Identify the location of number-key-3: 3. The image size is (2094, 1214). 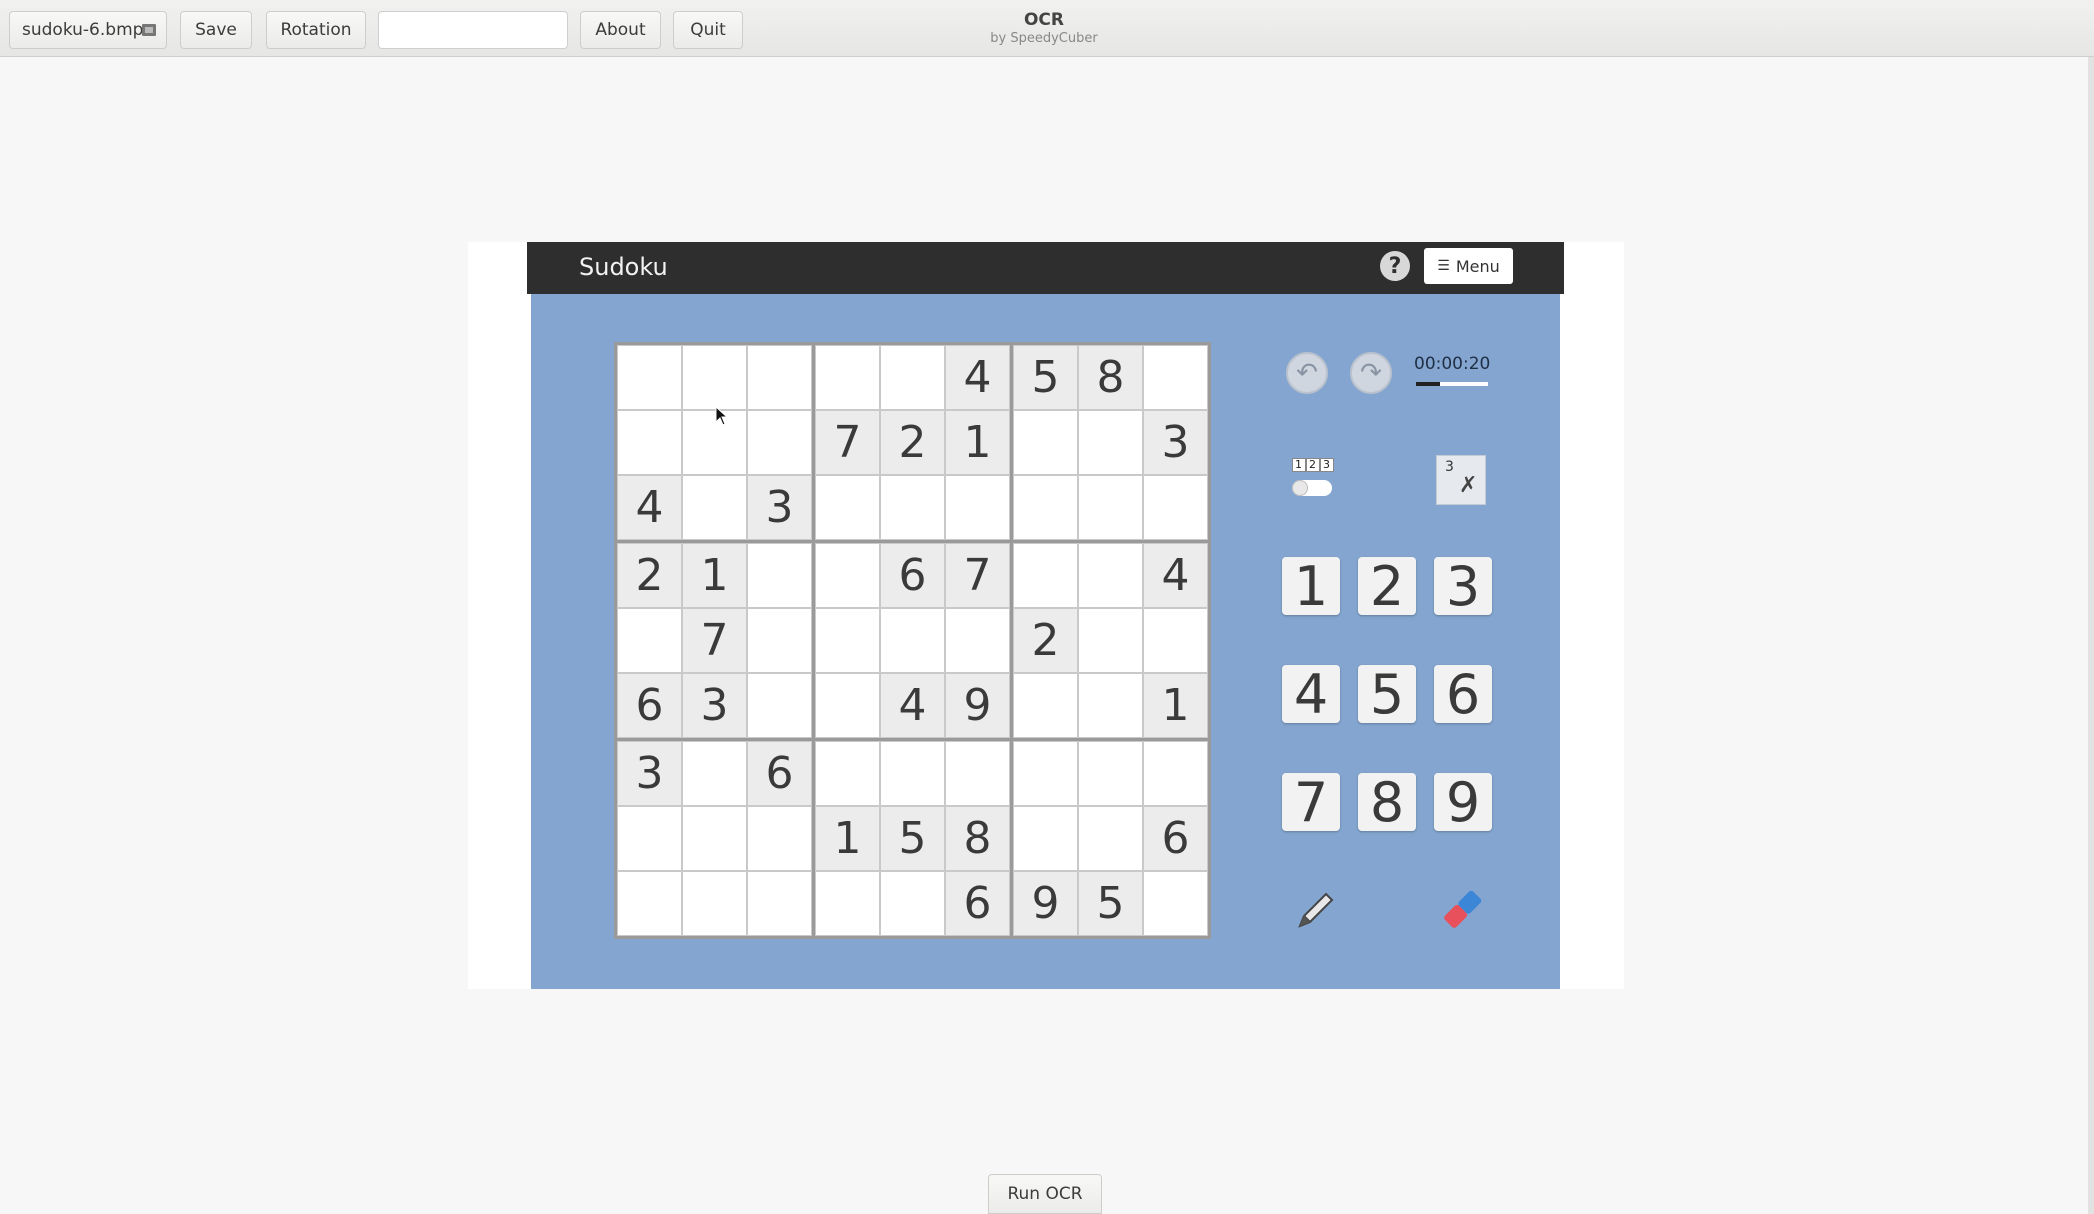
(1463, 586).